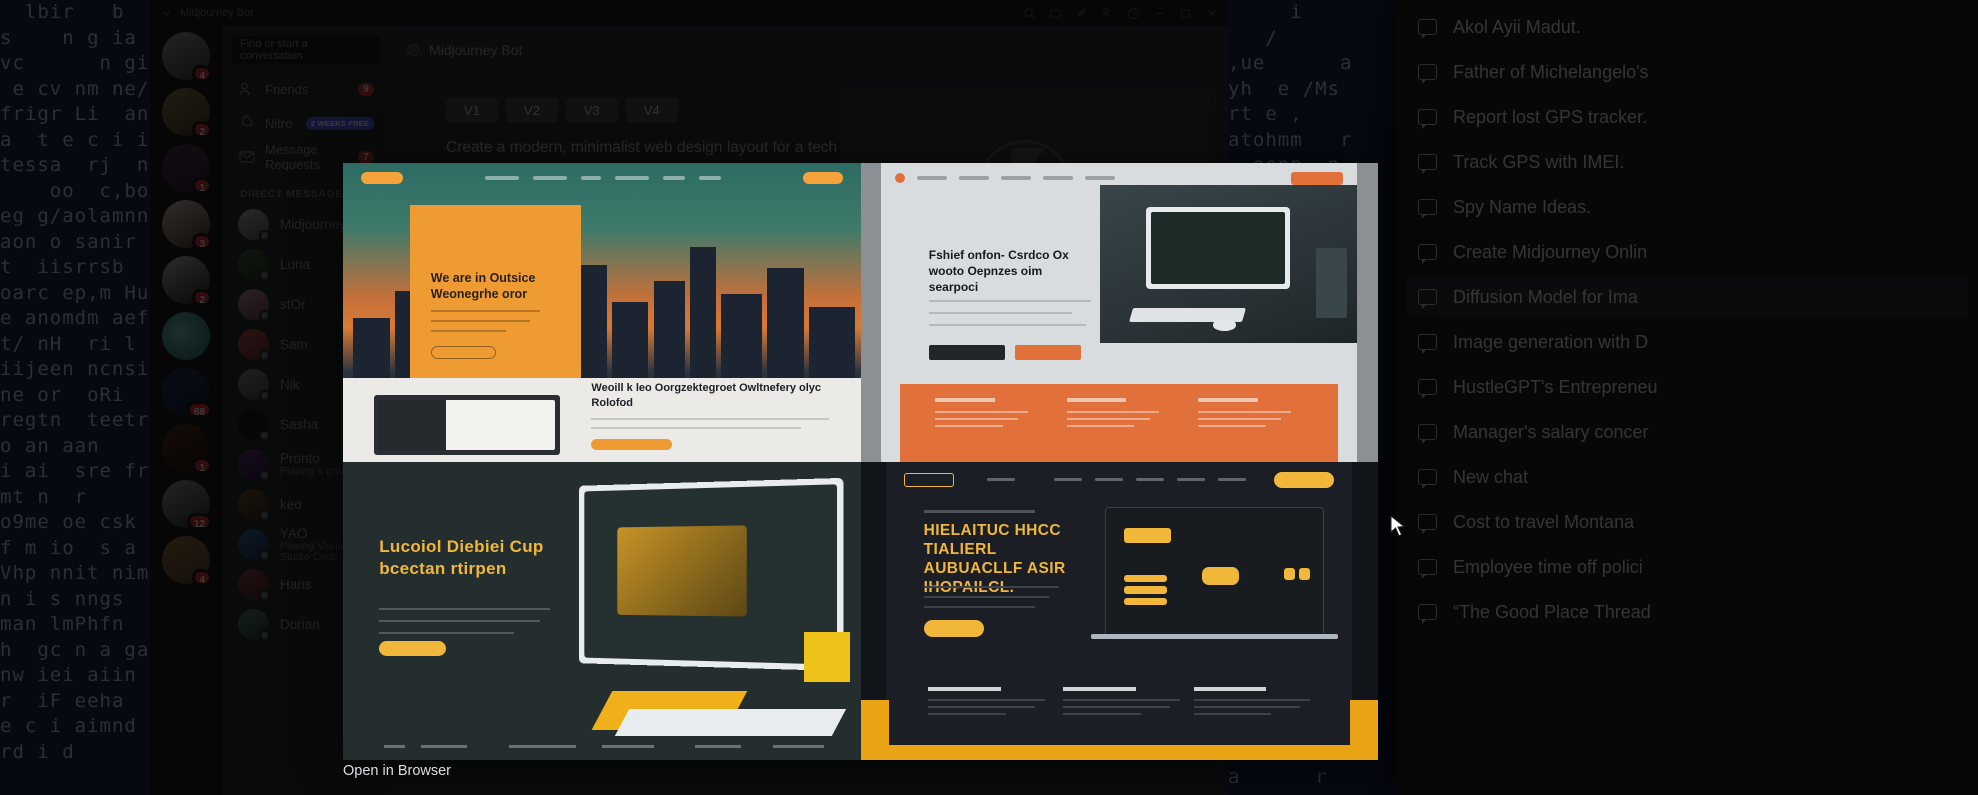 The height and width of the screenshot is (795, 1978). I want to click on eyebrow-rule, so click(979, 511).